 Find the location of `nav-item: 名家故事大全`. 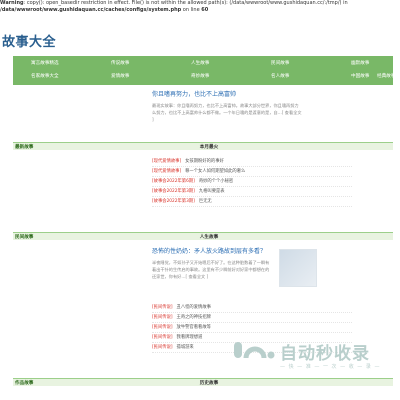

nav-item: 名家故事大全 is located at coordinates (45, 76).